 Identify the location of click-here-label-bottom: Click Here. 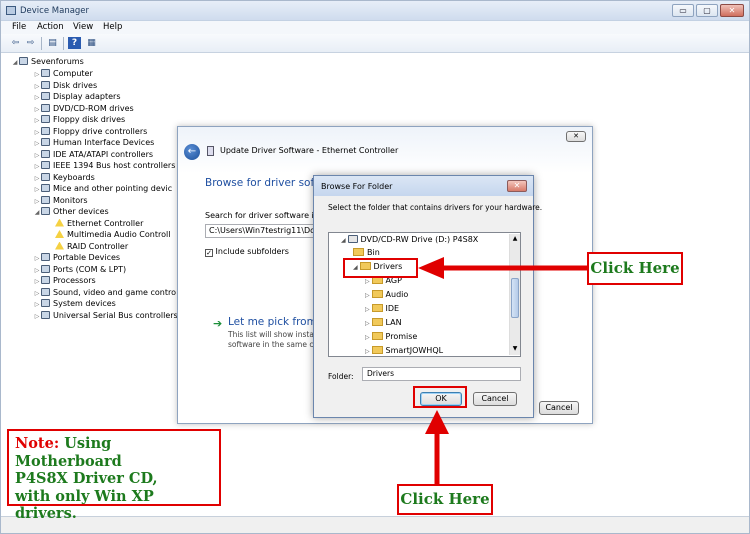
(445, 499).